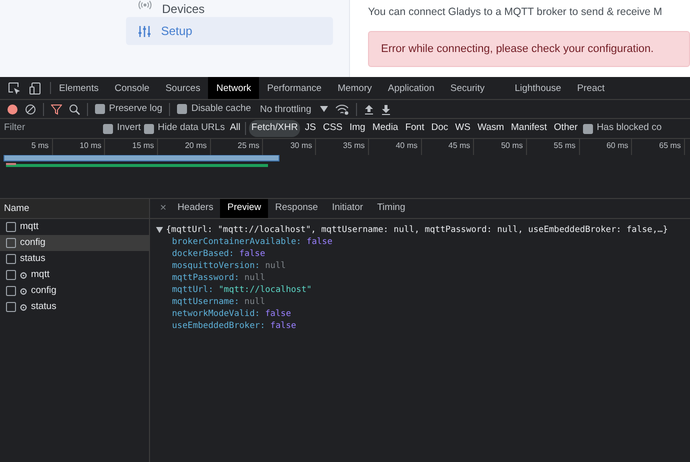  Describe the element at coordinates (606, 147) in the screenshot. I see `tick-label: 60 ms` at that location.